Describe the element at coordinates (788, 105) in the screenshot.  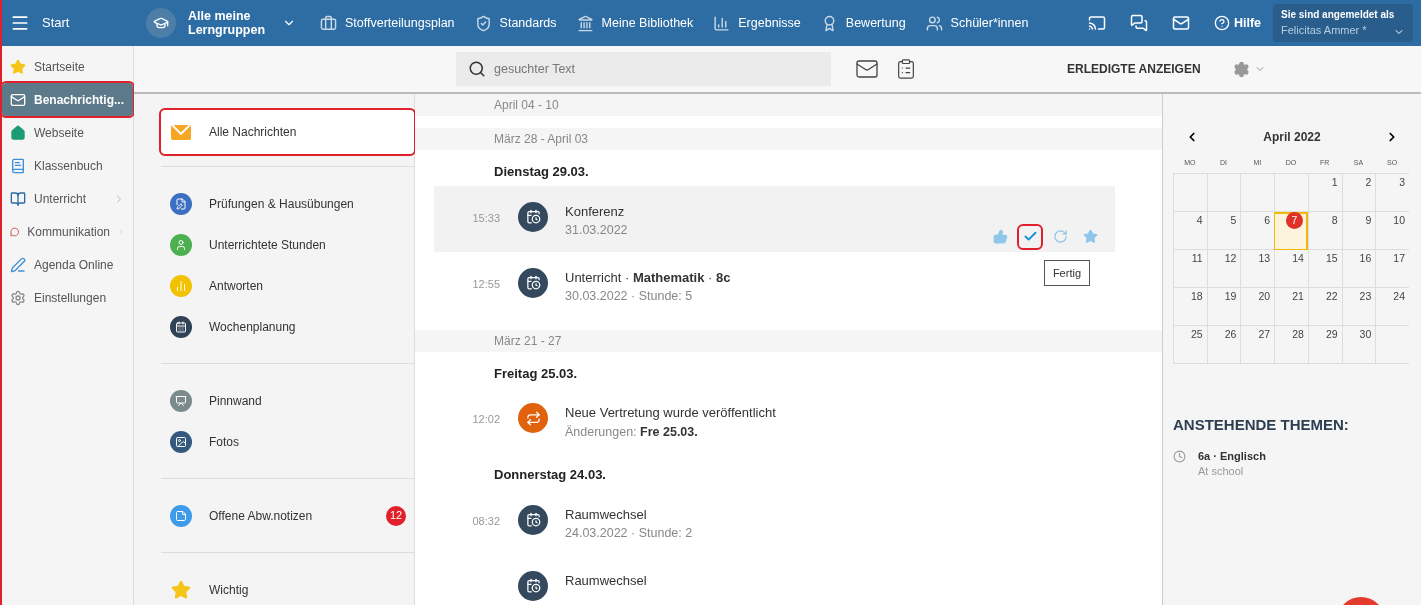
I see `week-header: April 04 - 10` at that location.